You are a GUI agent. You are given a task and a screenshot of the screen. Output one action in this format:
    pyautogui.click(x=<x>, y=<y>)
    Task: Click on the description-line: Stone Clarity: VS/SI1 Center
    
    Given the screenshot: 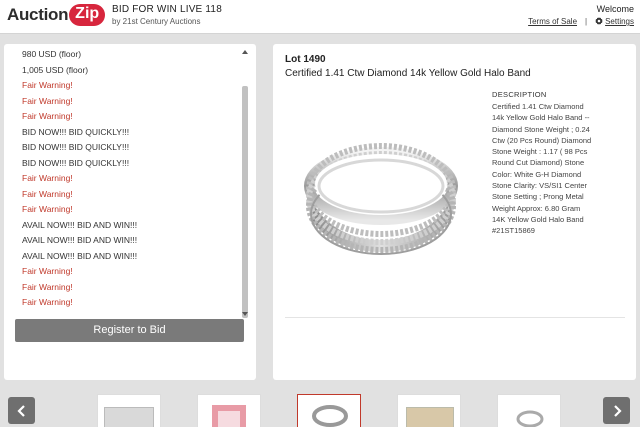 What is the action you would take?
    pyautogui.click(x=540, y=186)
    